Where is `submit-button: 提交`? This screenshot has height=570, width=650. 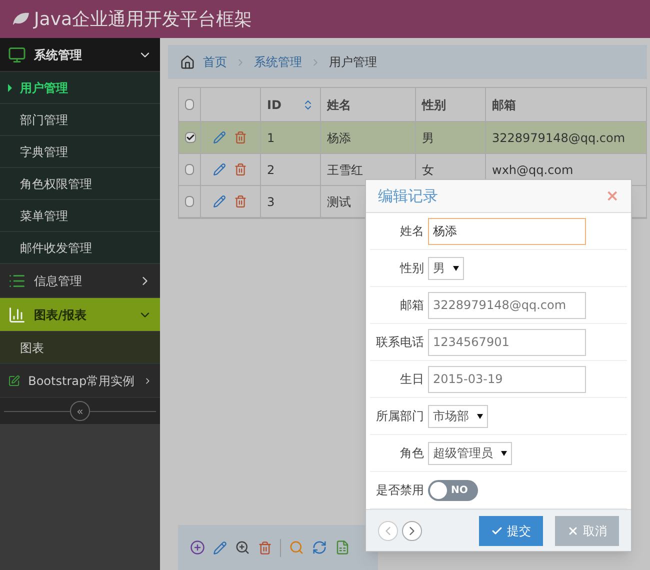
submit-button: 提交 is located at coordinates (511, 531).